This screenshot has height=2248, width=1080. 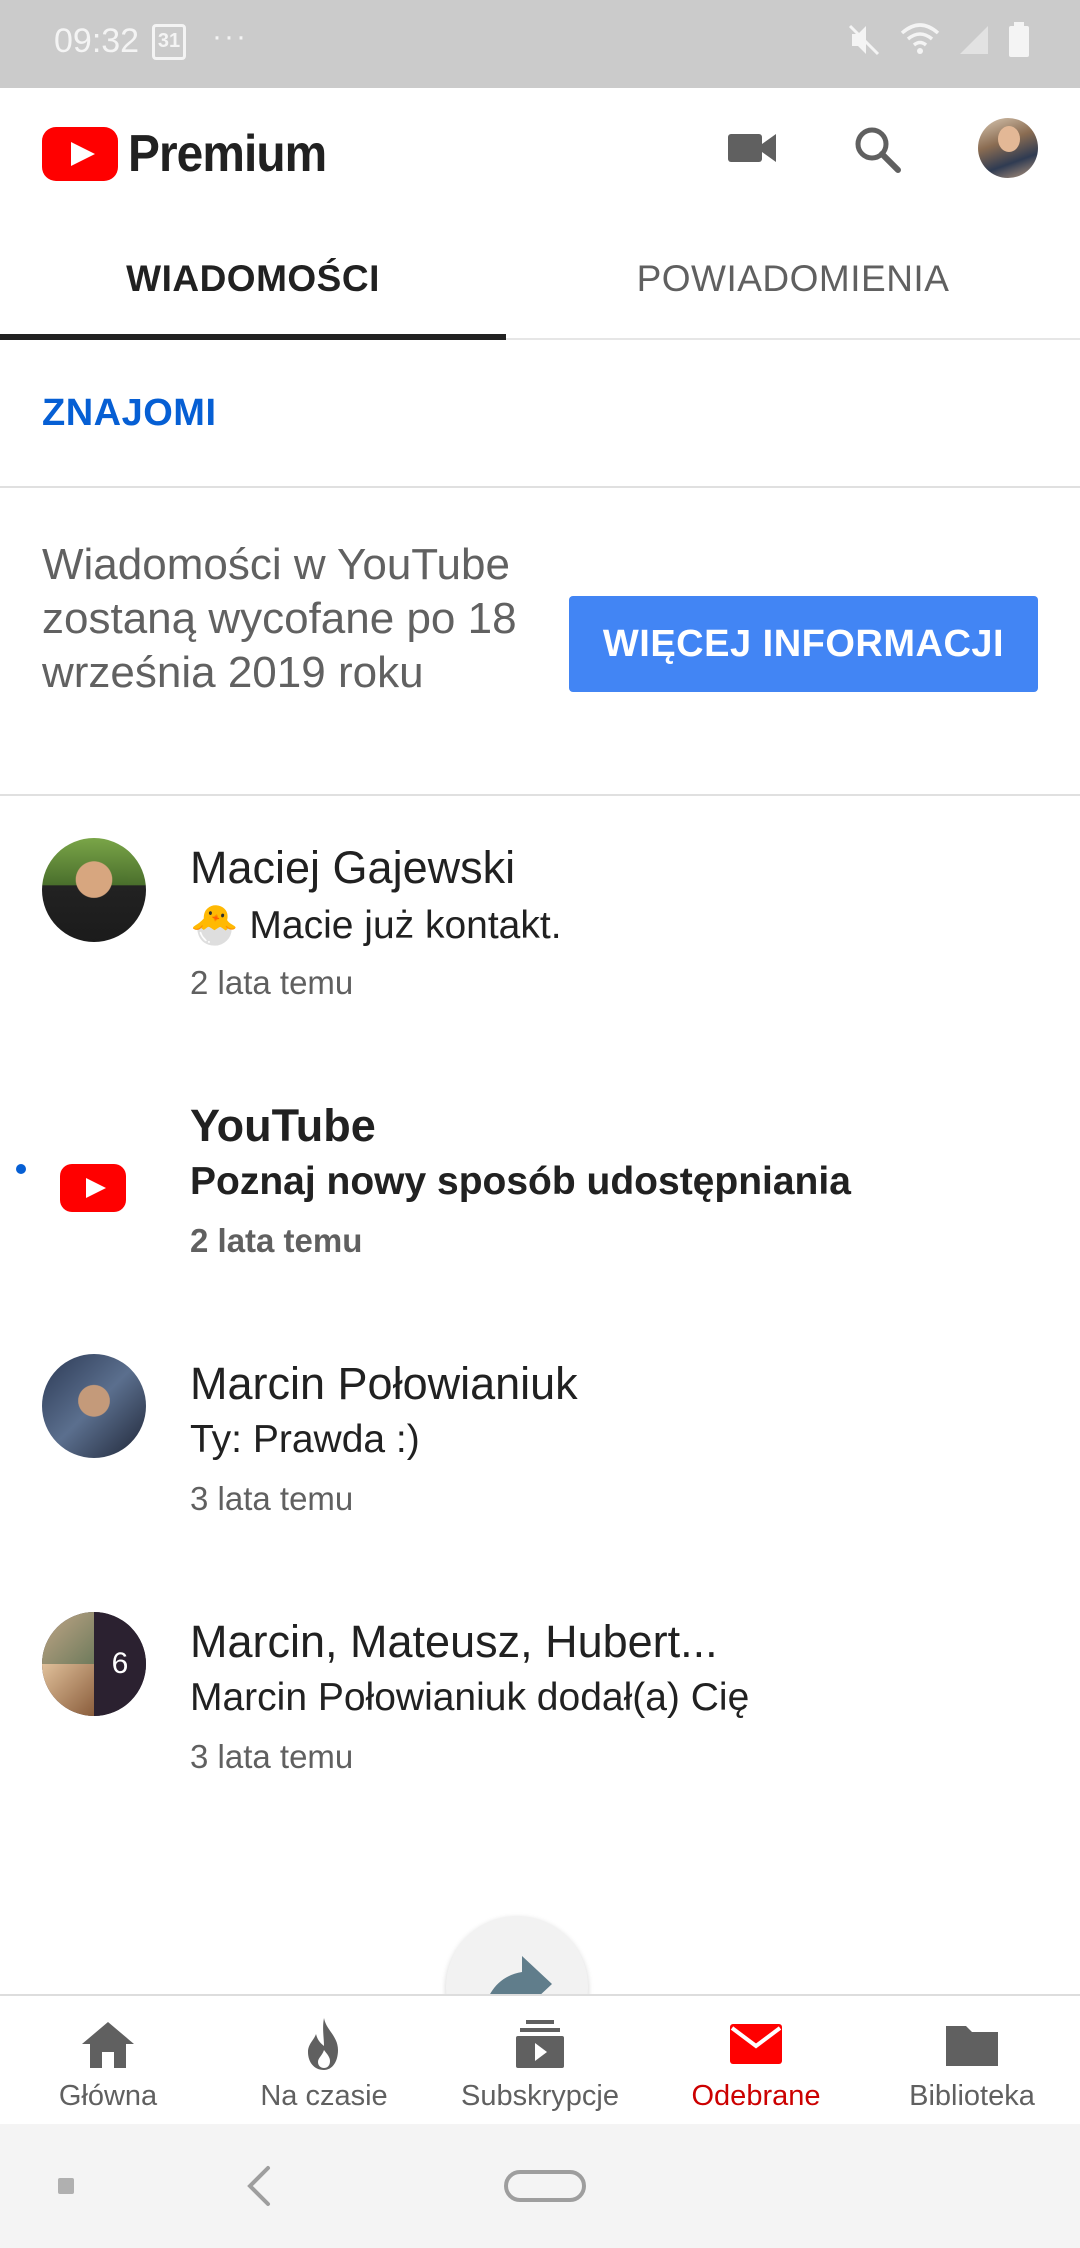 I want to click on calendar-icon: 31, so click(x=169, y=42).